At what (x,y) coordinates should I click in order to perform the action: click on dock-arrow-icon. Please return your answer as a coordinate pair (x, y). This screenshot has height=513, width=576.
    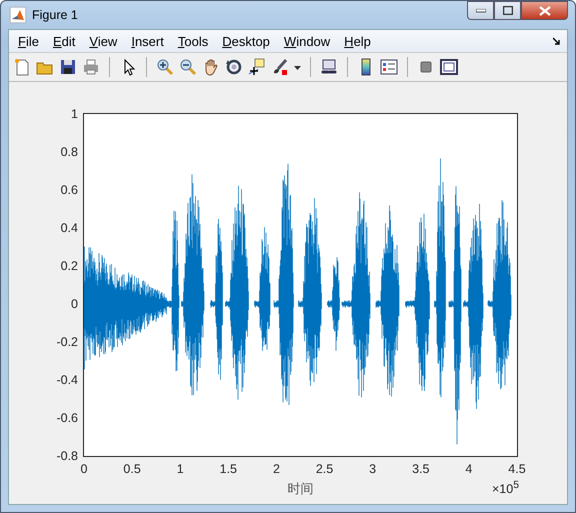
    Looking at the image, I should click on (557, 41).